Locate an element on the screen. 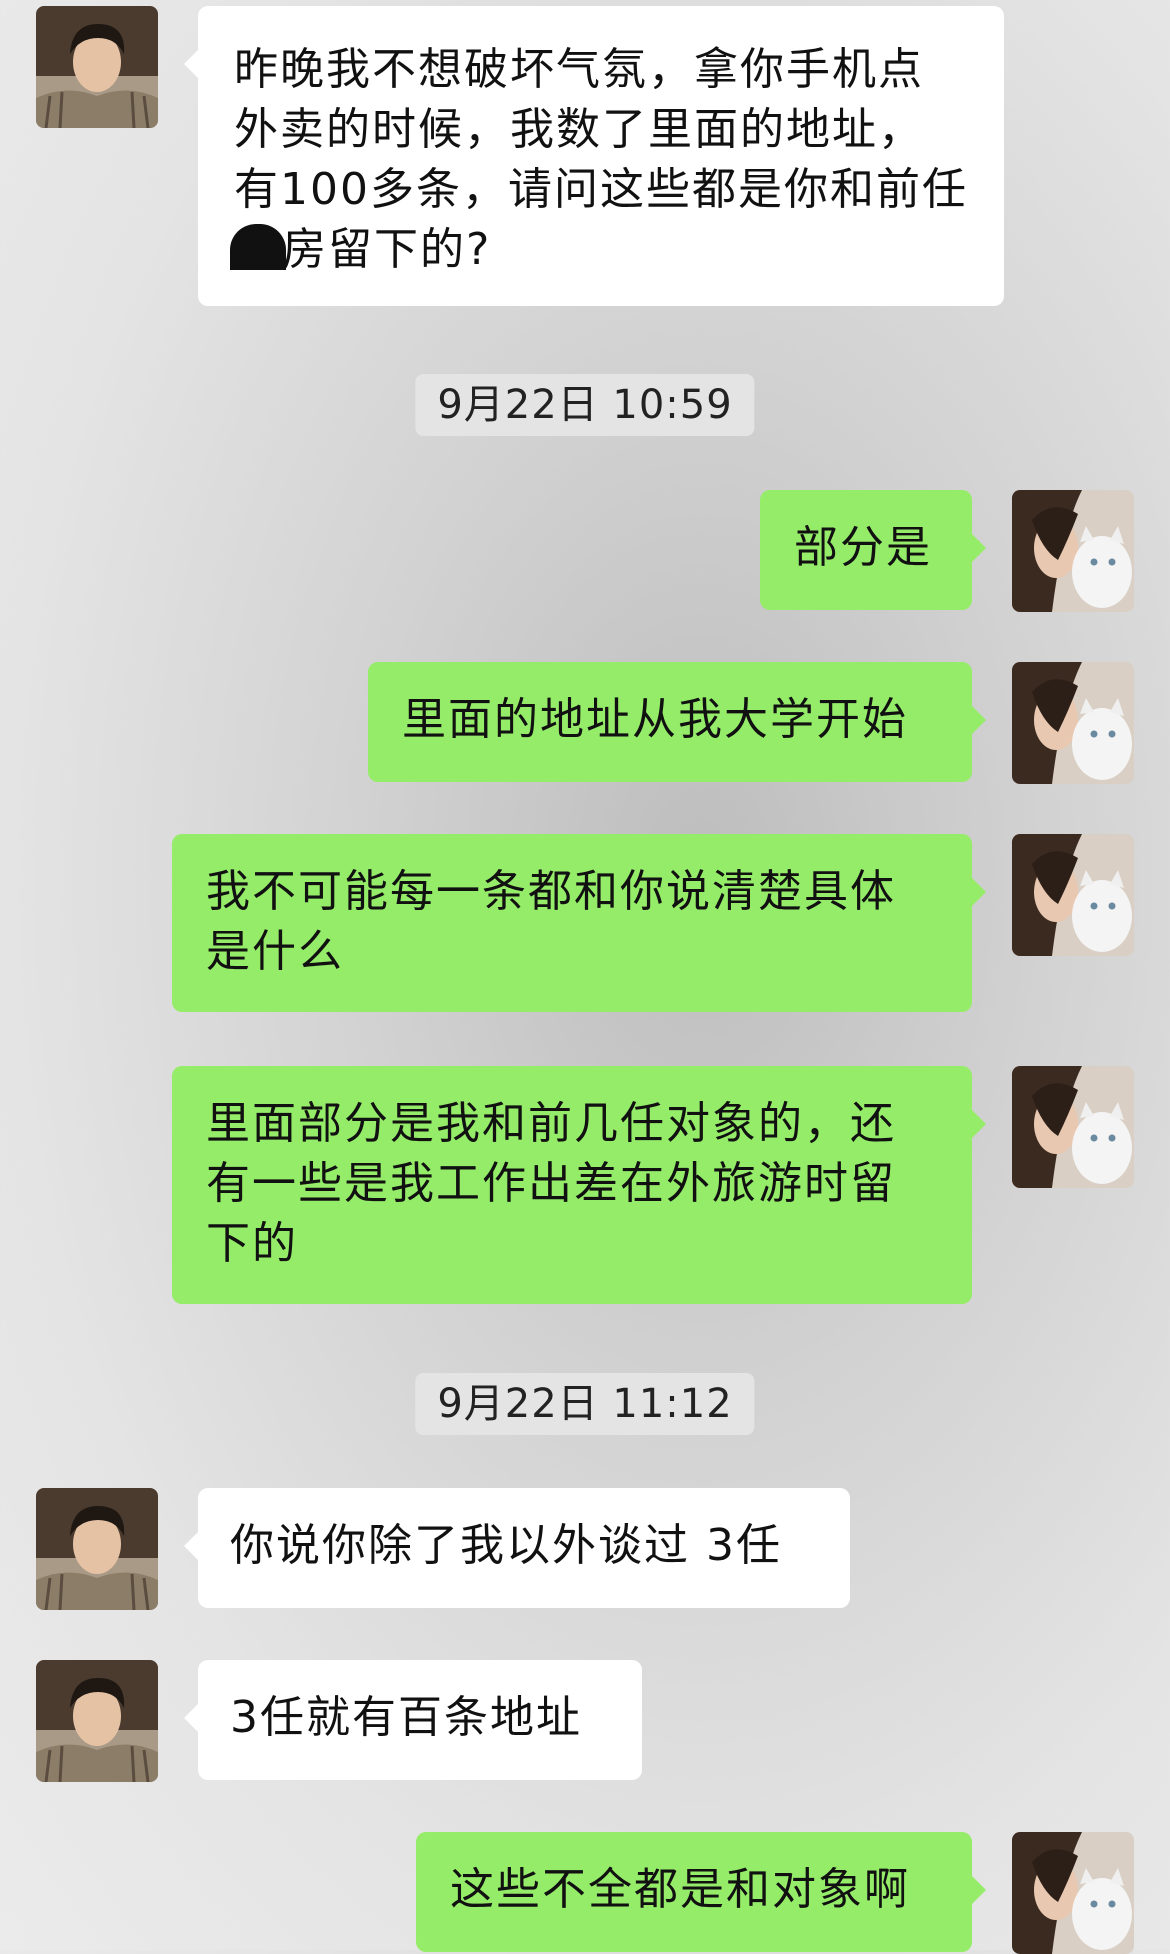 The image size is (1170, 1954). message-text: 部分是 is located at coordinates (863, 547).